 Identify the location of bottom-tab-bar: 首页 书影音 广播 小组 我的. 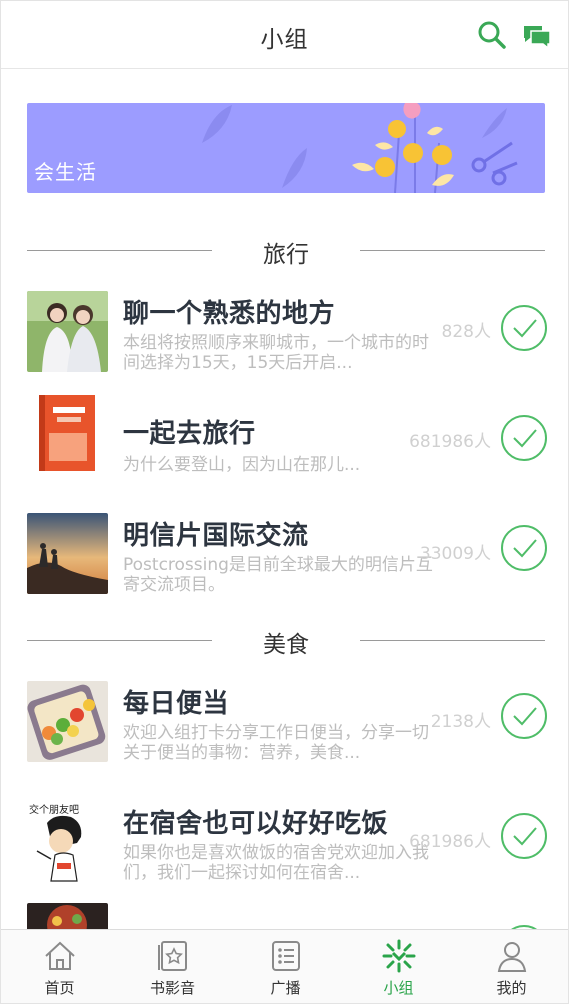
(284, 966).